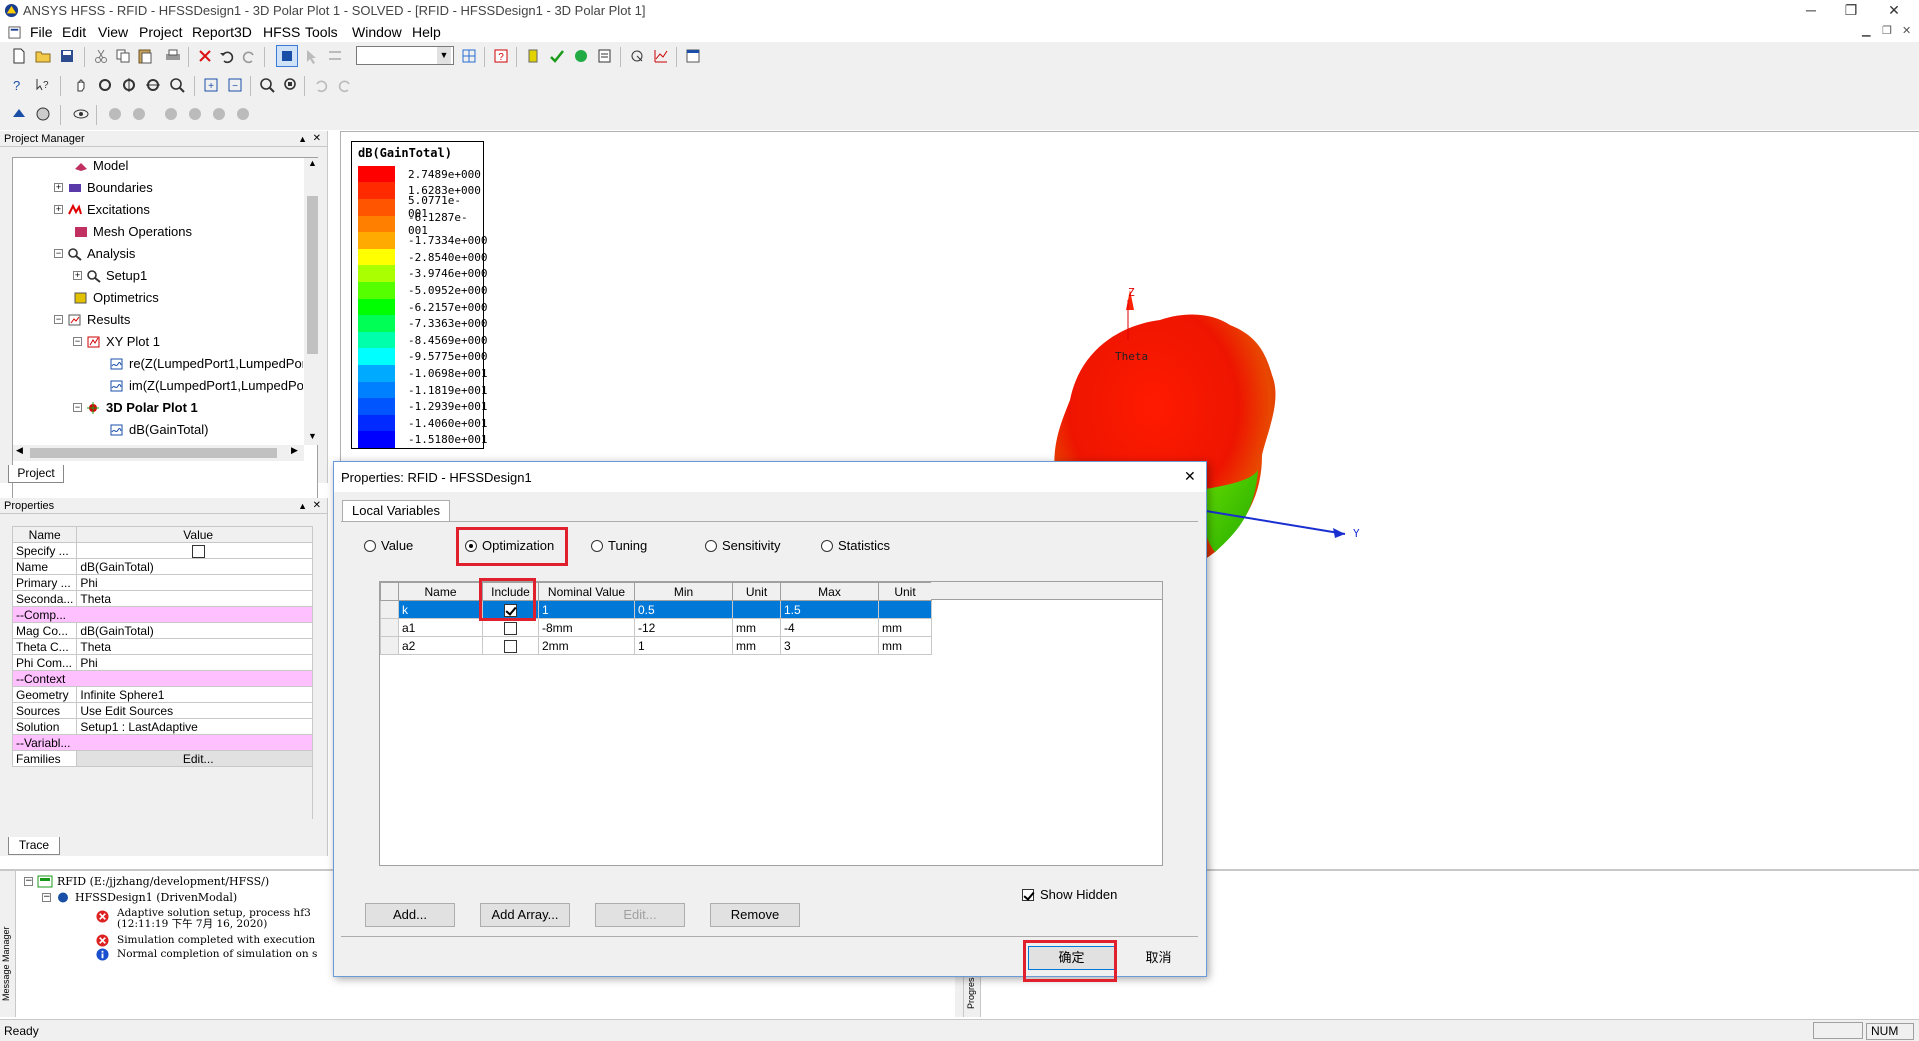  Describe the element at coordinates (755, 915) in the screenshot. I see `remove-button: Remove` at that location.